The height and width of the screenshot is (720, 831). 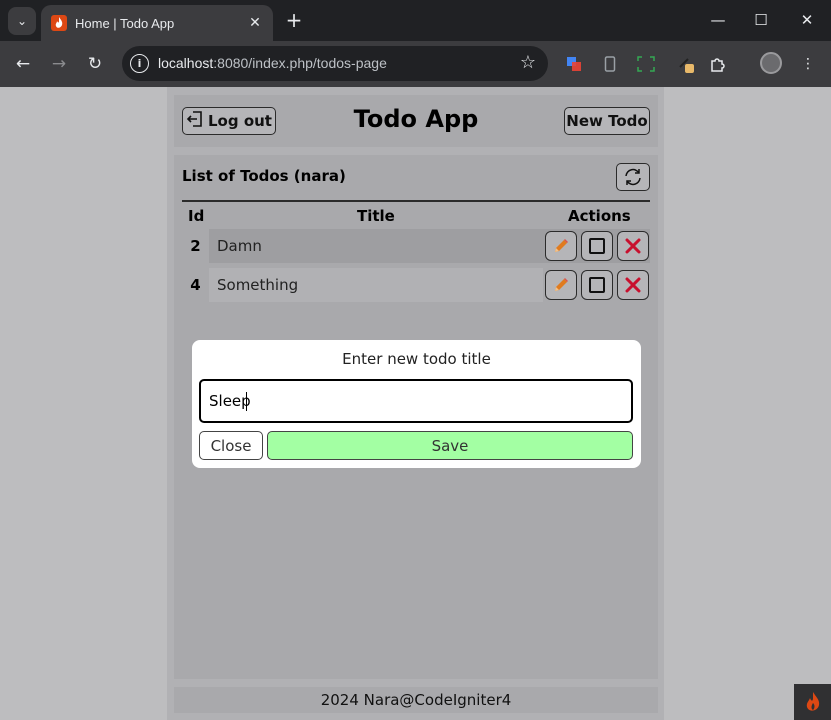 I want to click on todo-id: 2, so click(x=195, y=246).